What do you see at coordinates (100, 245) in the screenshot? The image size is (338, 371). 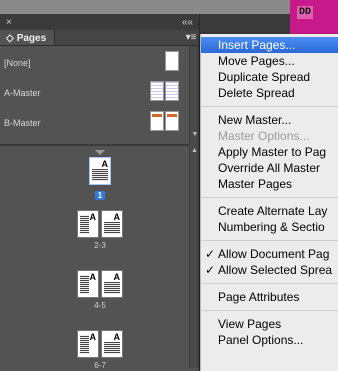 I see `spread-number-label: 2-3` at bounding box center [100, 245].